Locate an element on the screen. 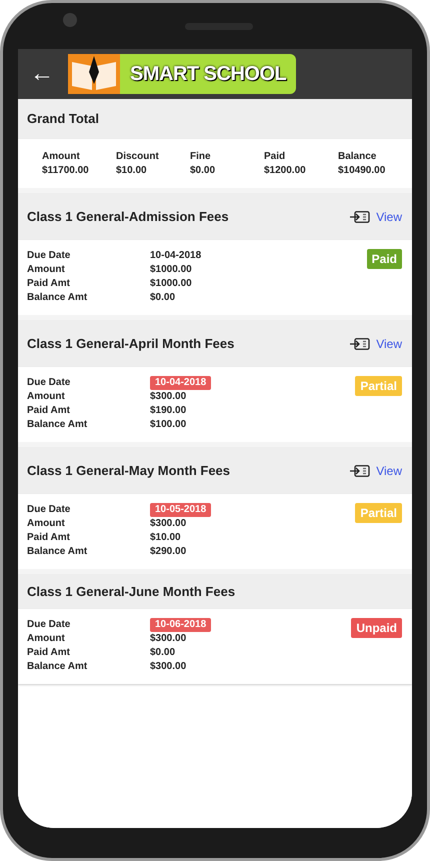  back-button: ← is located at coordinates (42, 74).